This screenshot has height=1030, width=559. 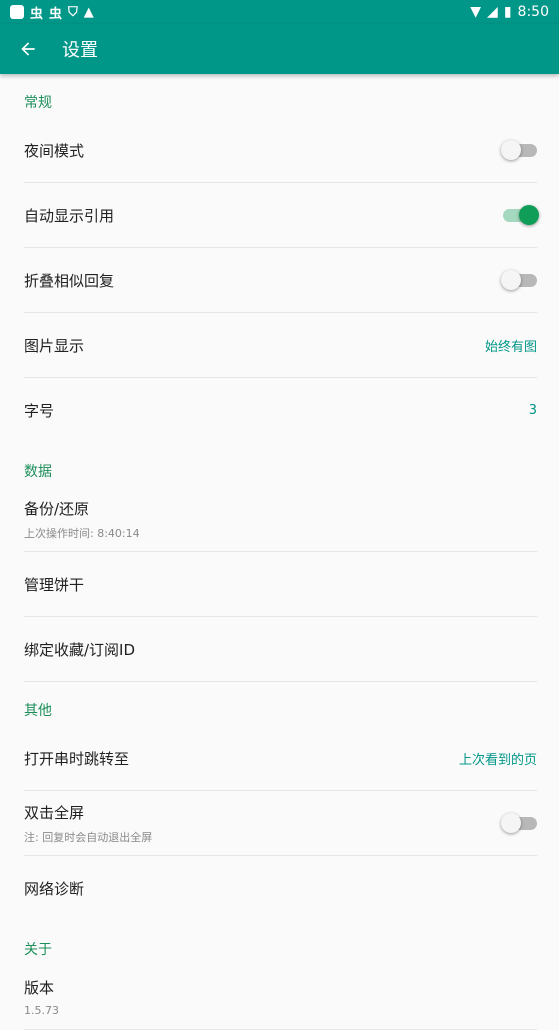 What do you see at coordinates (280, 649) in the screenshot?
I see `bind-id-row: 绑定收藏/订阅ID` at bounding box center [280, 649].